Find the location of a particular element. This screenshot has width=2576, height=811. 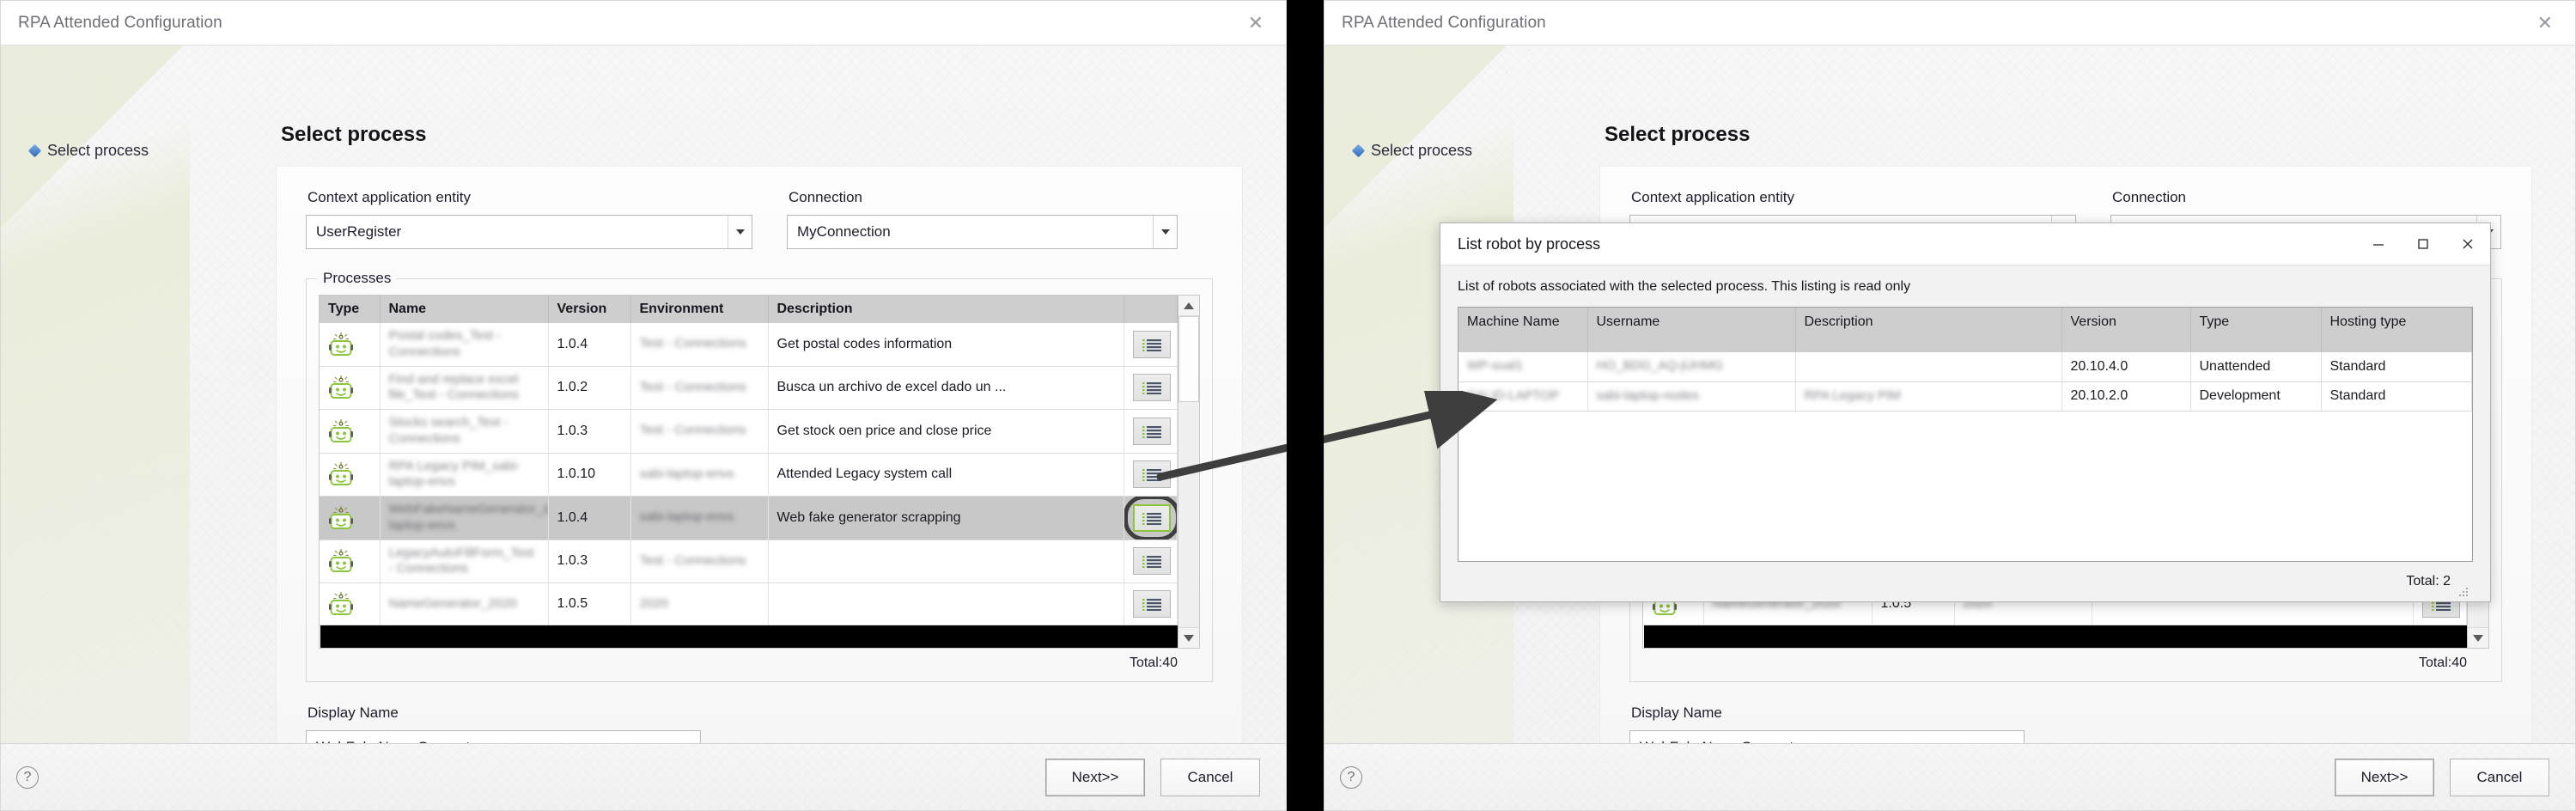

cell-name: WebFakeNameGenerator_sabi-laptop-envs is located at coordinates (464, 518).